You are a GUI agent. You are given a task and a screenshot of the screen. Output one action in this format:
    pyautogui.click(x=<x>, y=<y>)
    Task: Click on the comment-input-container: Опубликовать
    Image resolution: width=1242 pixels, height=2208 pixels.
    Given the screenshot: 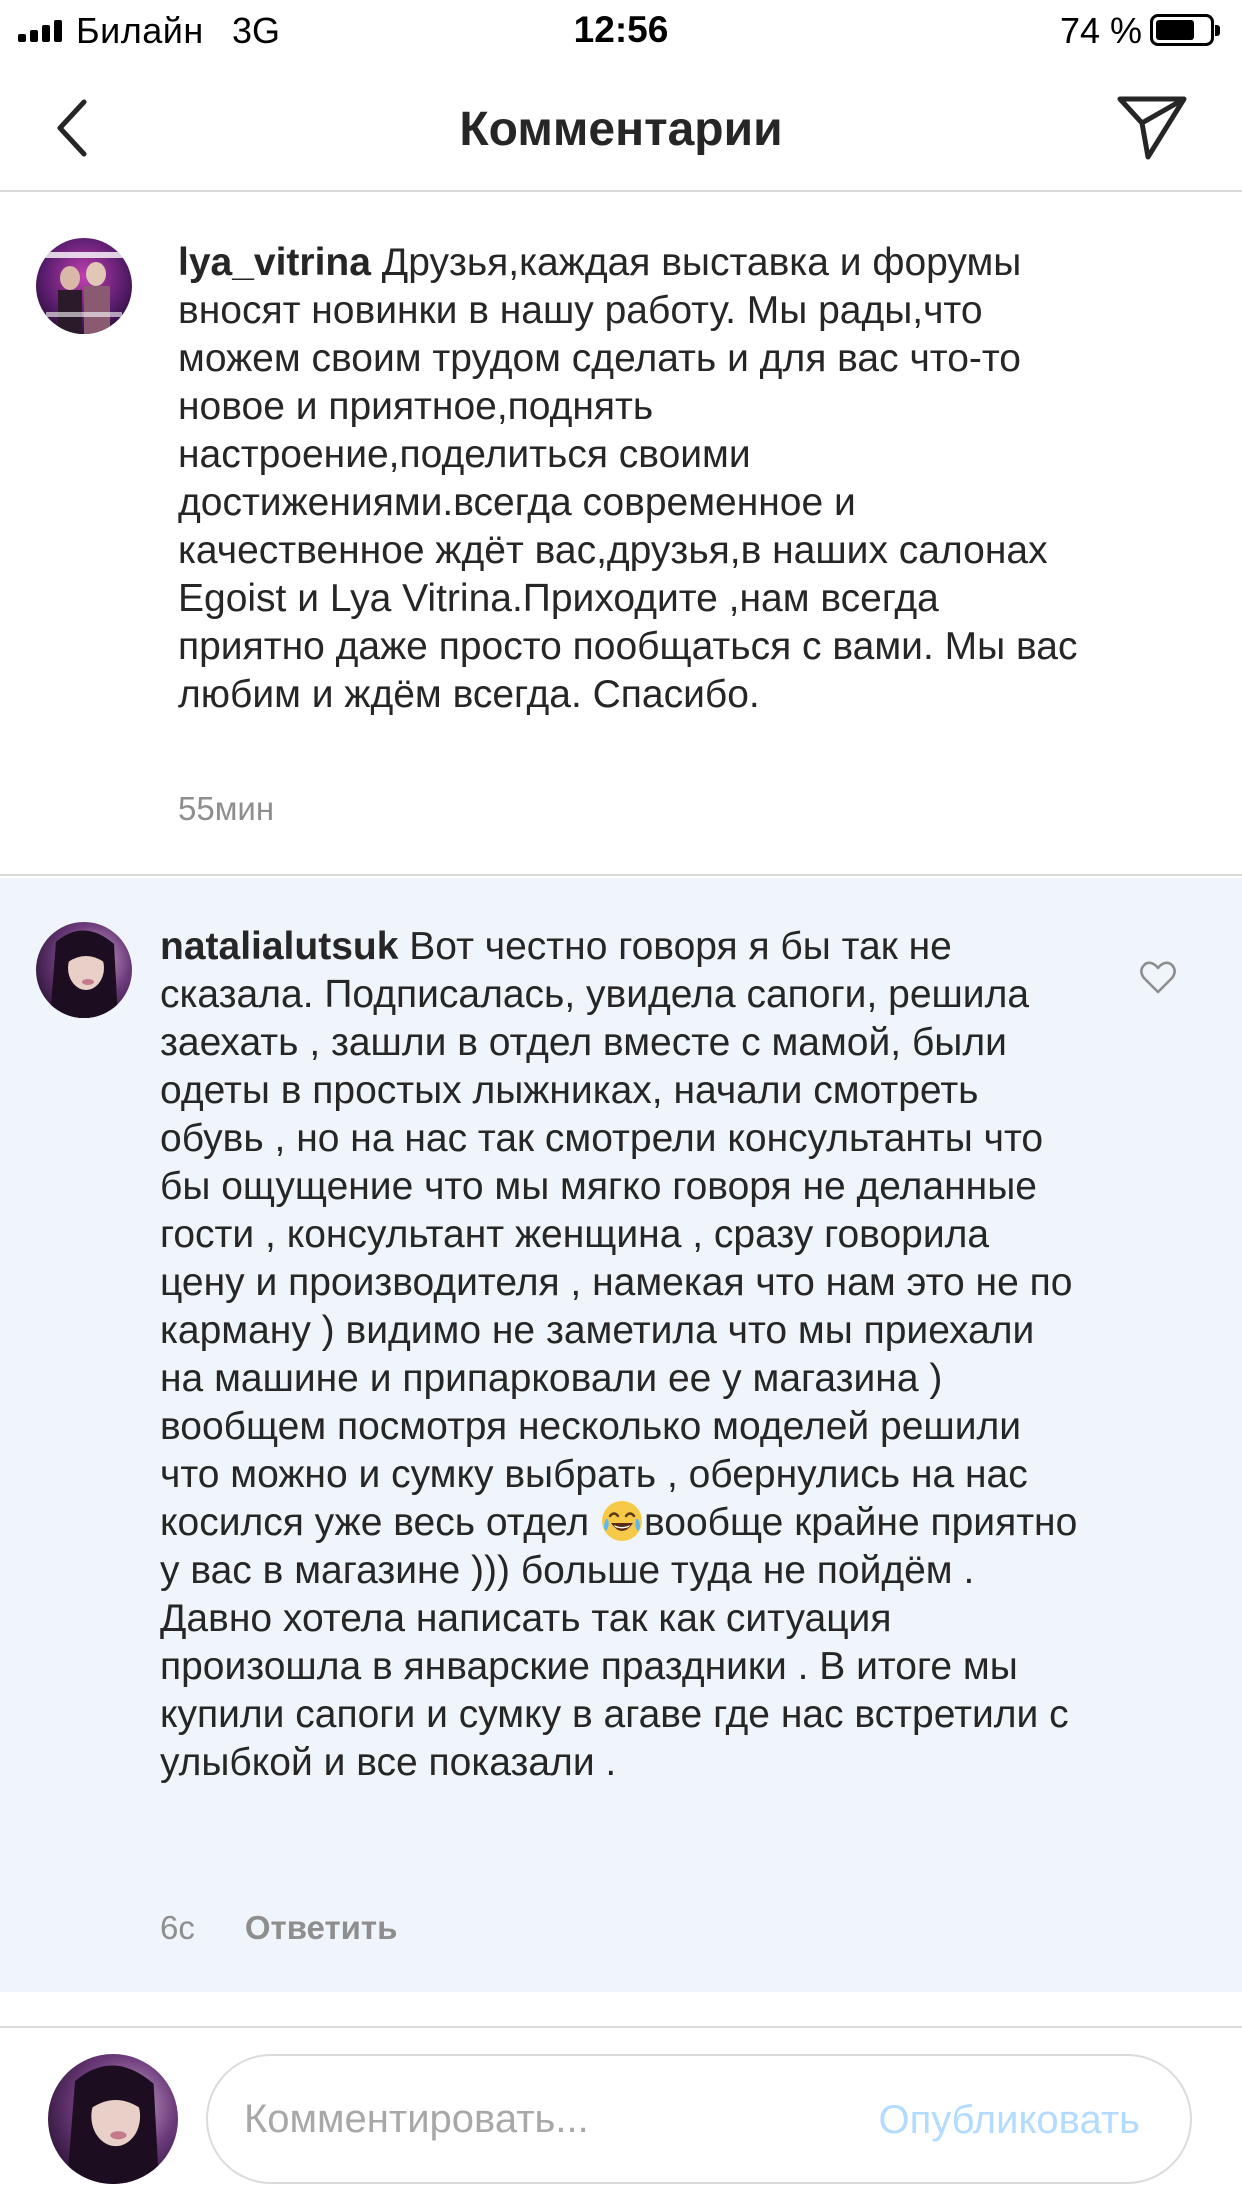 What is the action you would take?
    pyautogui.click(x=699, y=2119)
    